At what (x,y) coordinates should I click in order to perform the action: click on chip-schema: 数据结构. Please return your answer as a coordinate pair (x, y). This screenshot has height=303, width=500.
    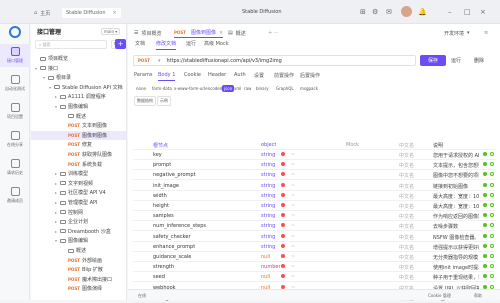
    Looking at the image, I should click on (145, 101).